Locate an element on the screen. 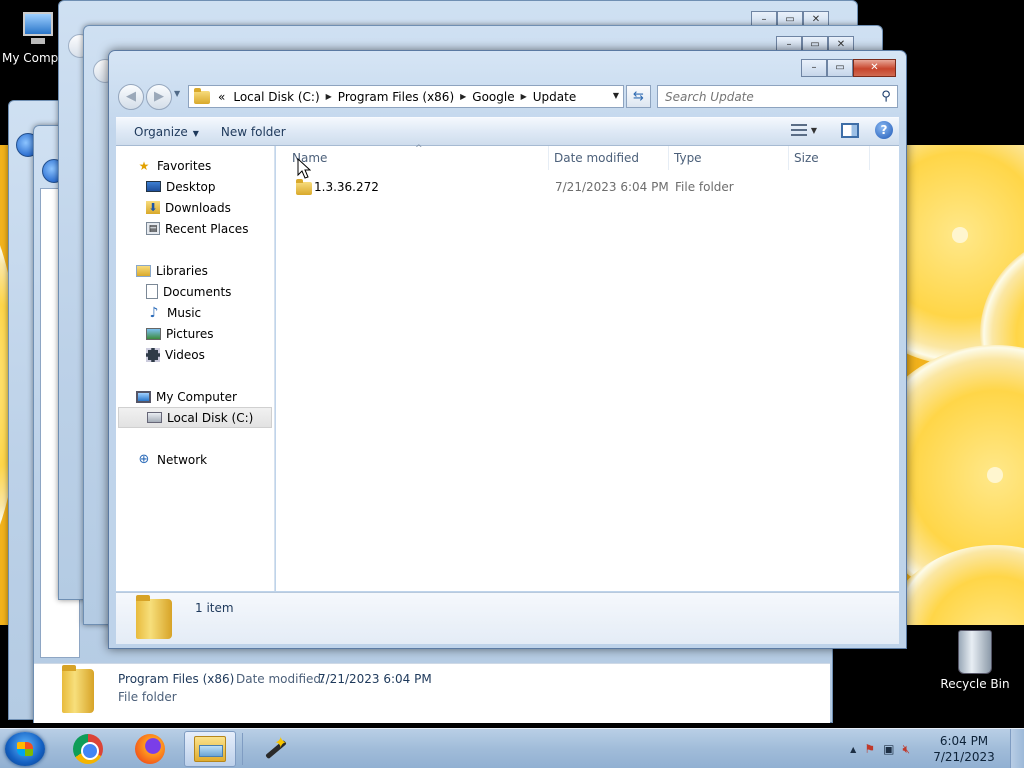 This screenshot has height=768, width=1024. explorer-icon is located at coordinates (210, 749).